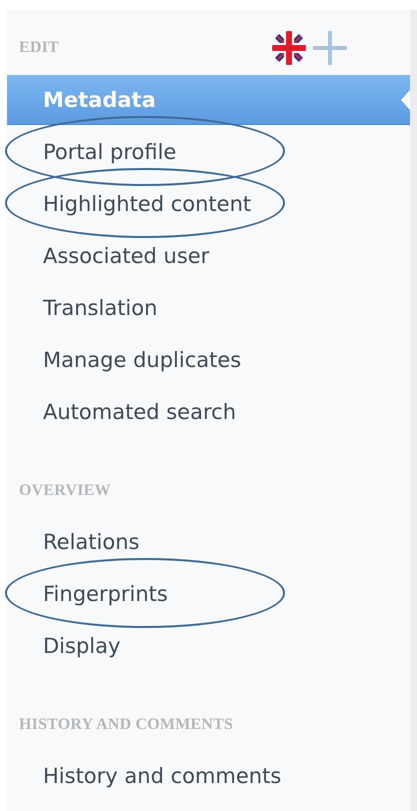 The image size is (417, 811). What do you see at coordinates (208, 542) in the screenshot?
I see `nav-item: Relations` at bounding box center [208, 542].